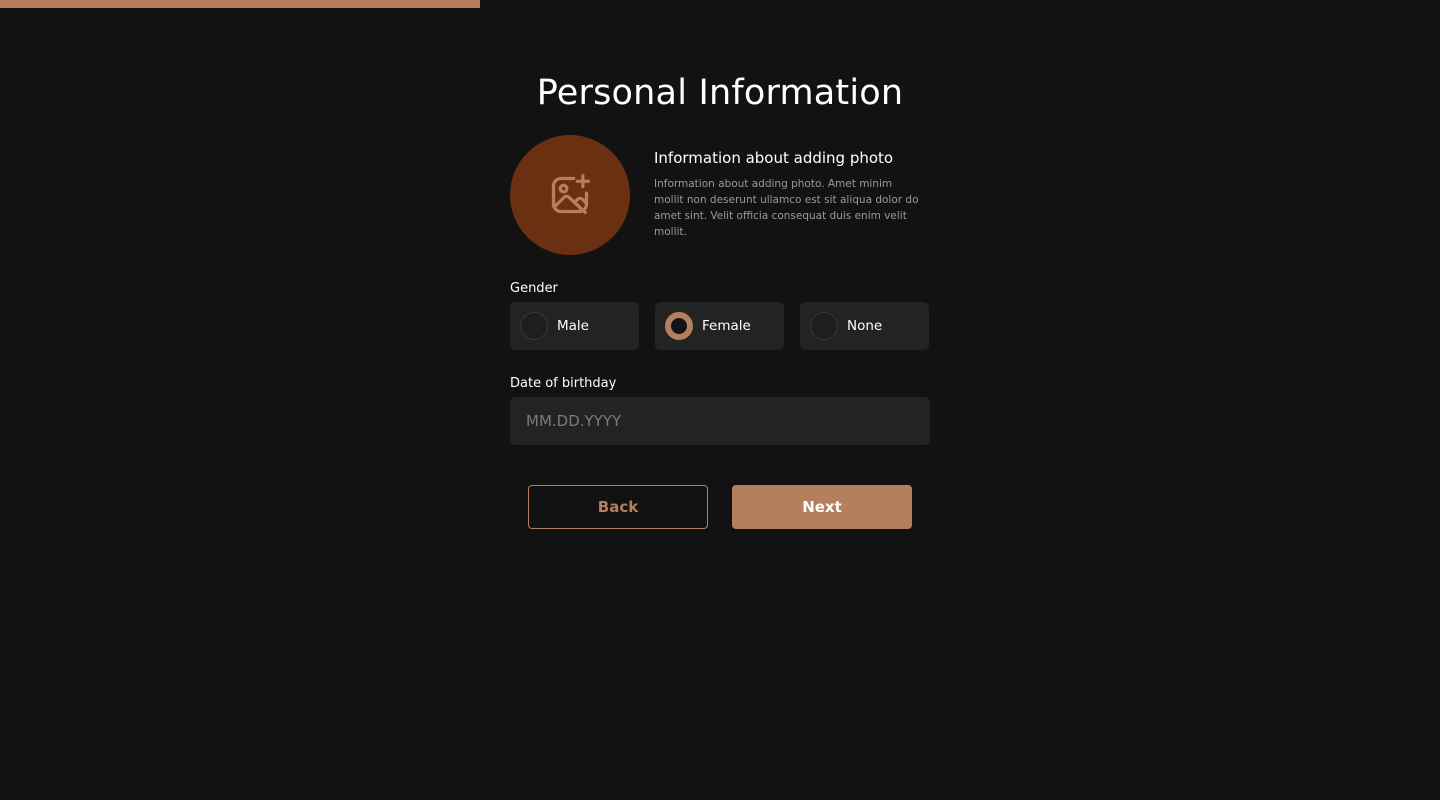  What do you see at coordinates (534, 288) in the screenshot?
I see `gender-label: Gender` at bounding box center [534, 288].